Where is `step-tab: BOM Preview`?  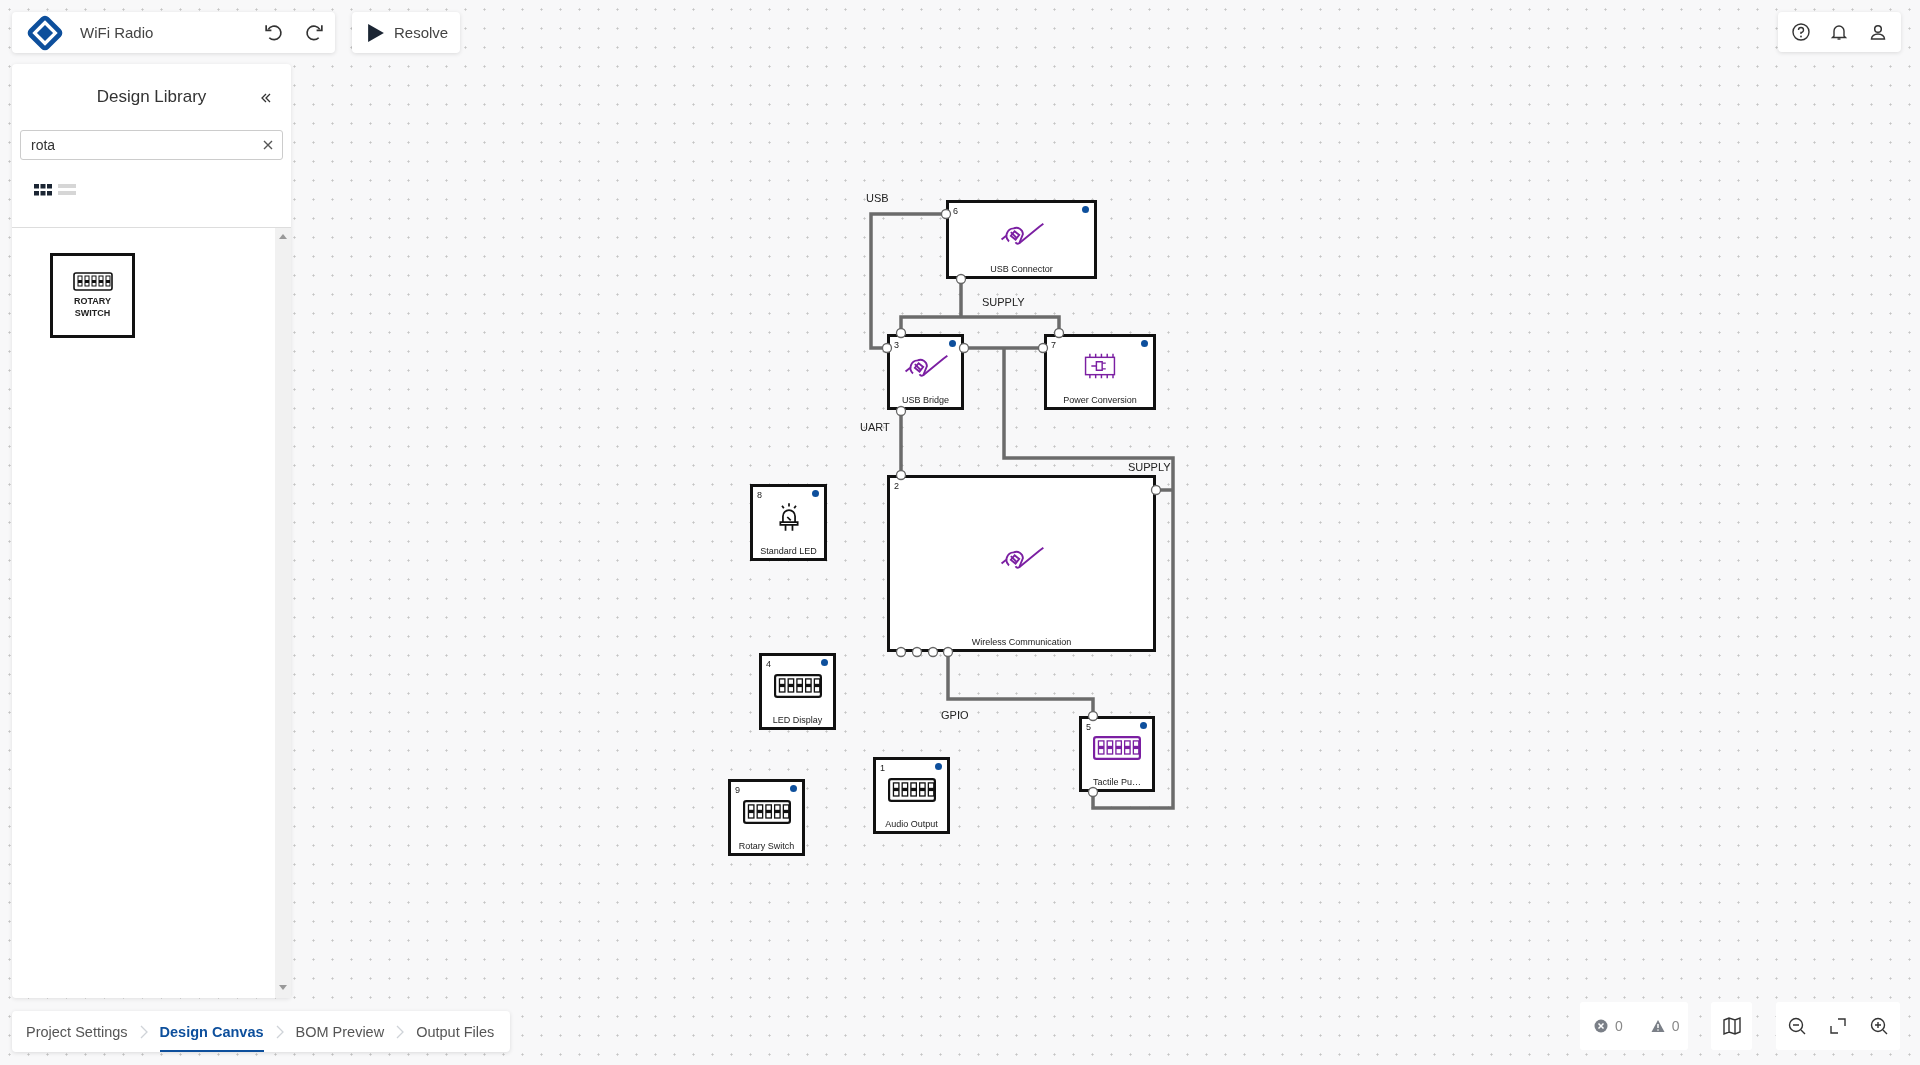 step-tab: BOM Preview is located at coordinates (340, 1031).